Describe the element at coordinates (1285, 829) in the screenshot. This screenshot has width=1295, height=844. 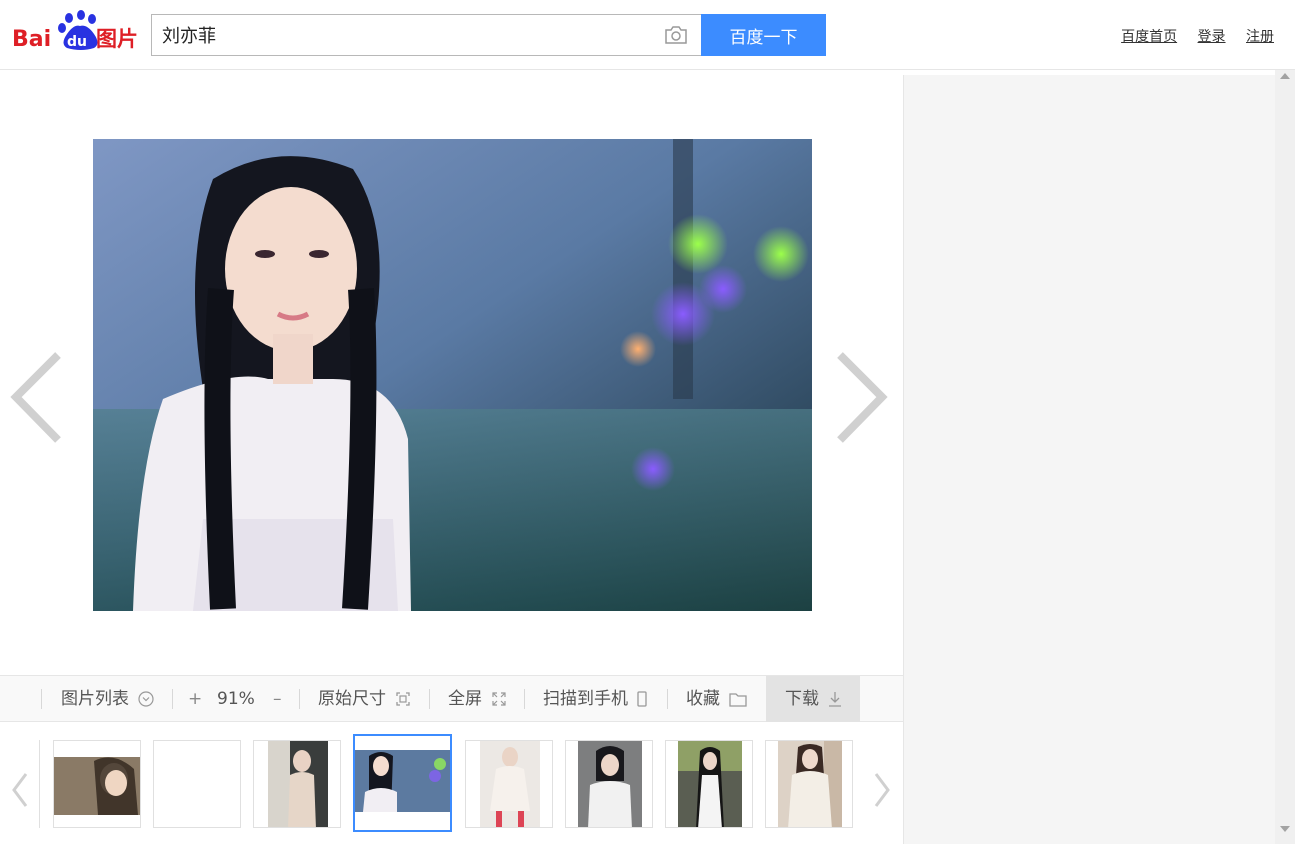
I see `scroll-down-arrow-icon` at that location.